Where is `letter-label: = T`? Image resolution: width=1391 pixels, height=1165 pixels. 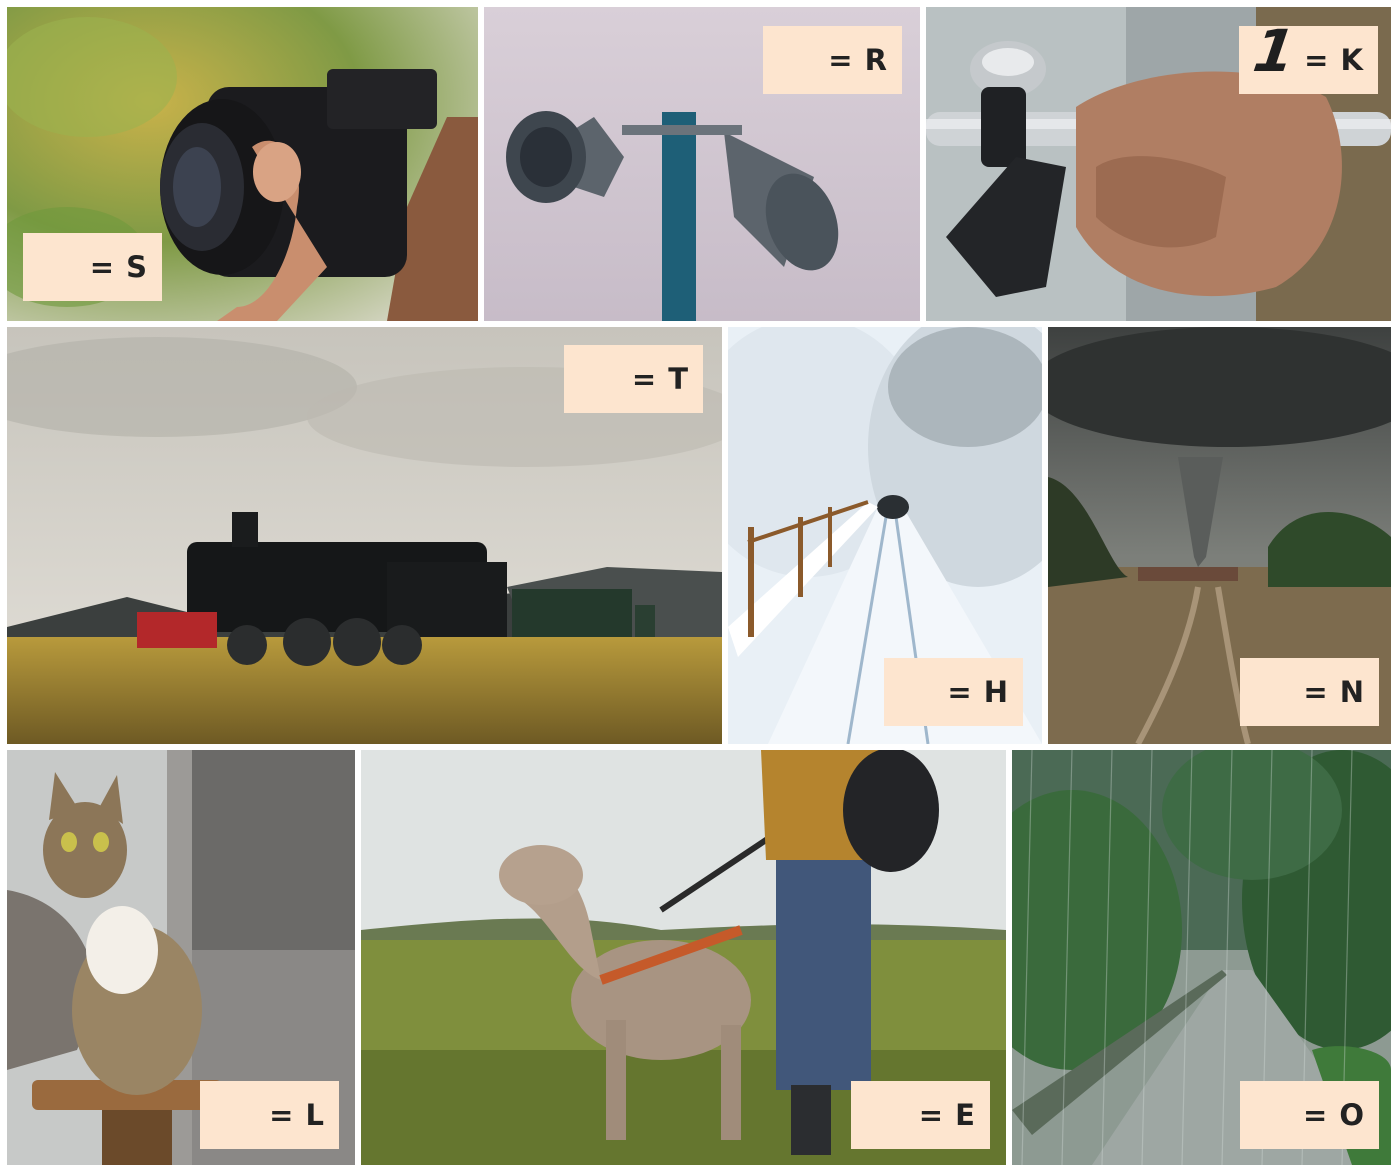
letter-label: = T is located at coordinates (633, 379).